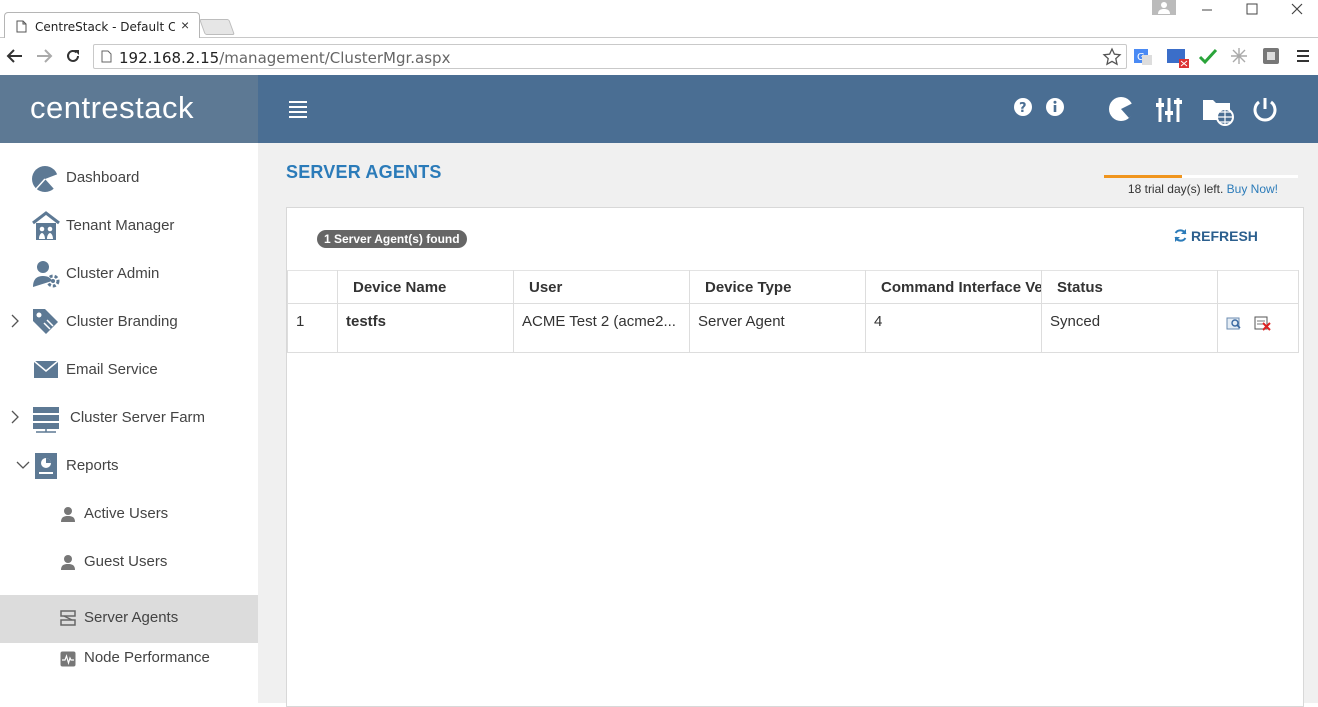 This screenshot has height=707, width=1318. Describe the element at coordinates (68, 659) in the screenshot. I see `performance-icon` at that location.